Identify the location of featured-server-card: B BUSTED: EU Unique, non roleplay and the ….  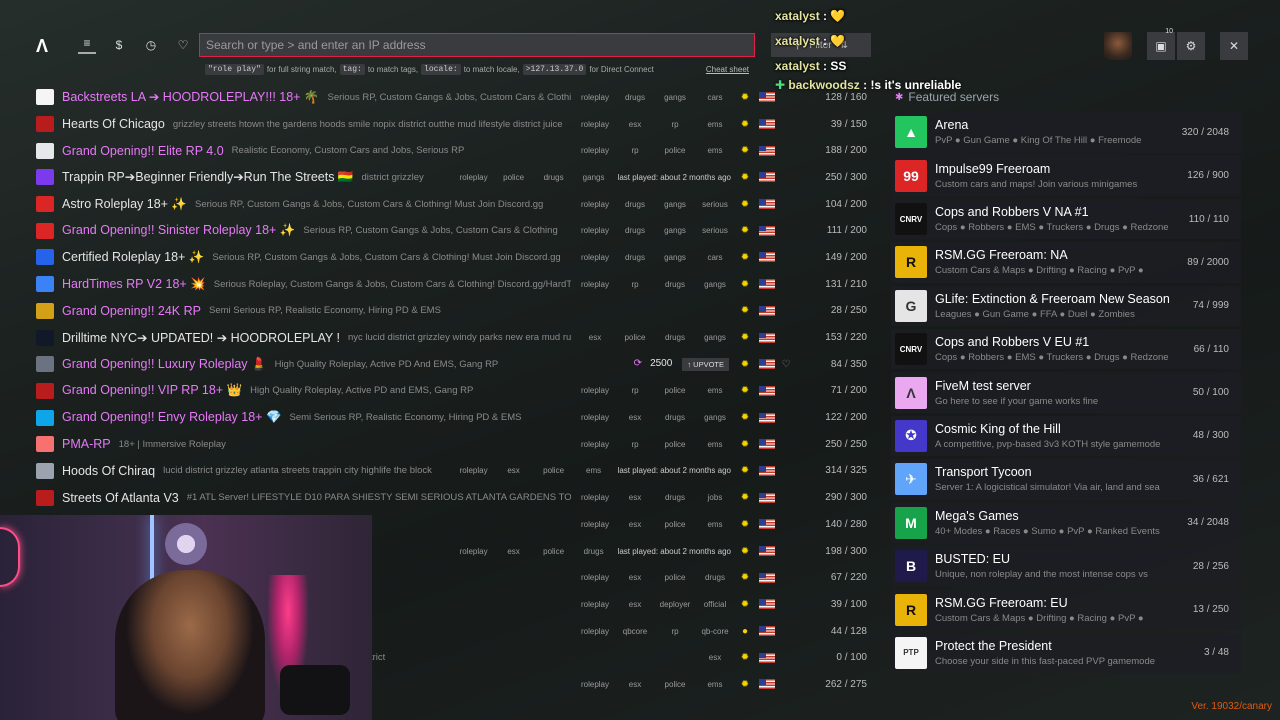
(1066, 566).